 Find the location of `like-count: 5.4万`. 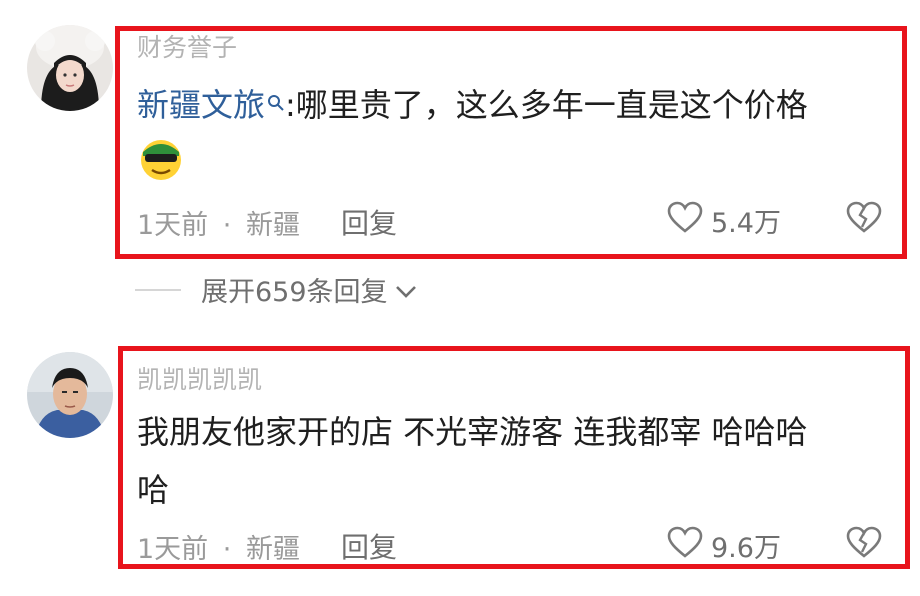

like-count: 5.4万 is located at coordinates (746, 223).